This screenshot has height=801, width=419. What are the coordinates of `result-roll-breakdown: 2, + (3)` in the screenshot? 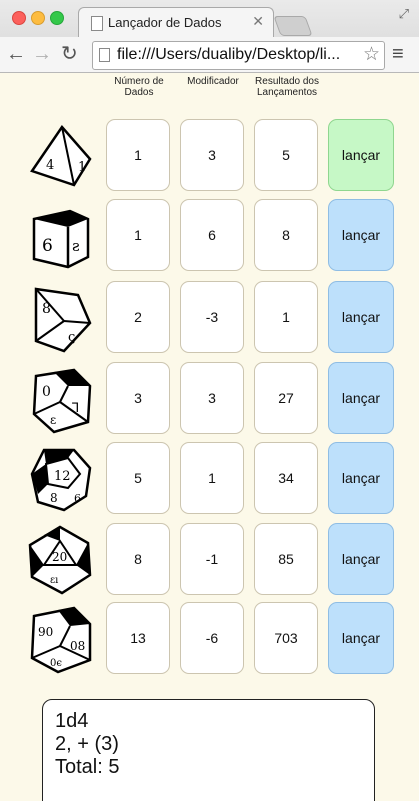 It's located at (87, 744).